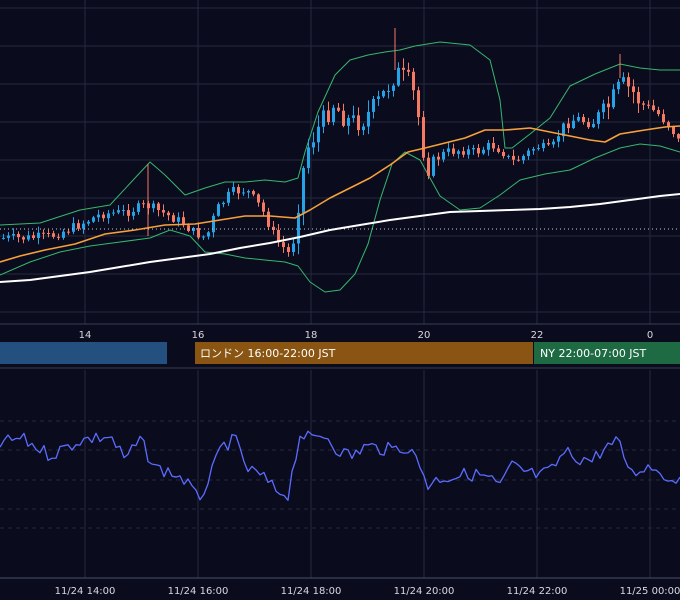 This screenshot has height=600, width=680. Describe the element at coordinates (311, 335) in the screenshot. I see `hour-tick-label: 18` at that location.